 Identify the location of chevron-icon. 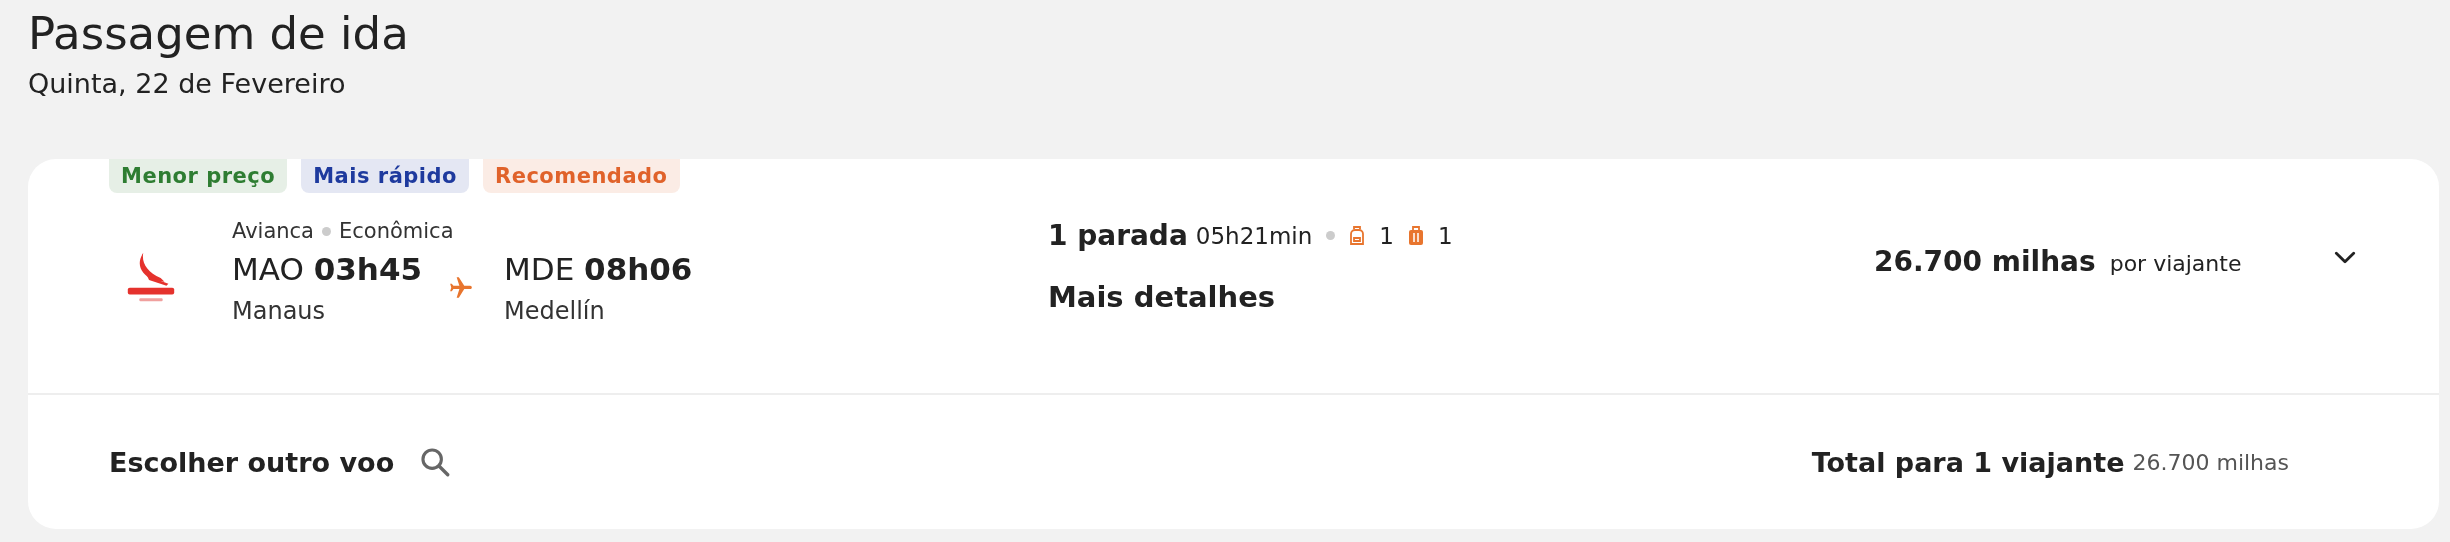
(2345, 257).